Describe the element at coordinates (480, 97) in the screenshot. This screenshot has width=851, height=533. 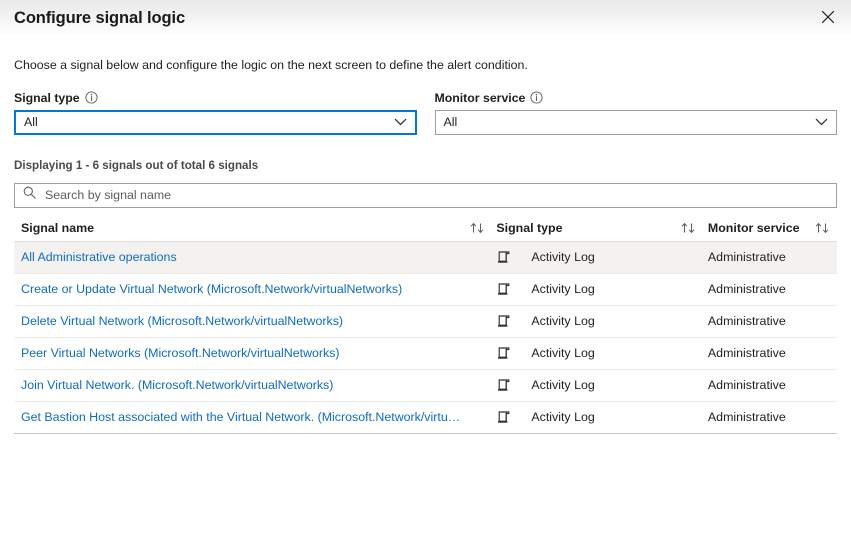
I see `monitor-service-label: Monitor service` at that location.